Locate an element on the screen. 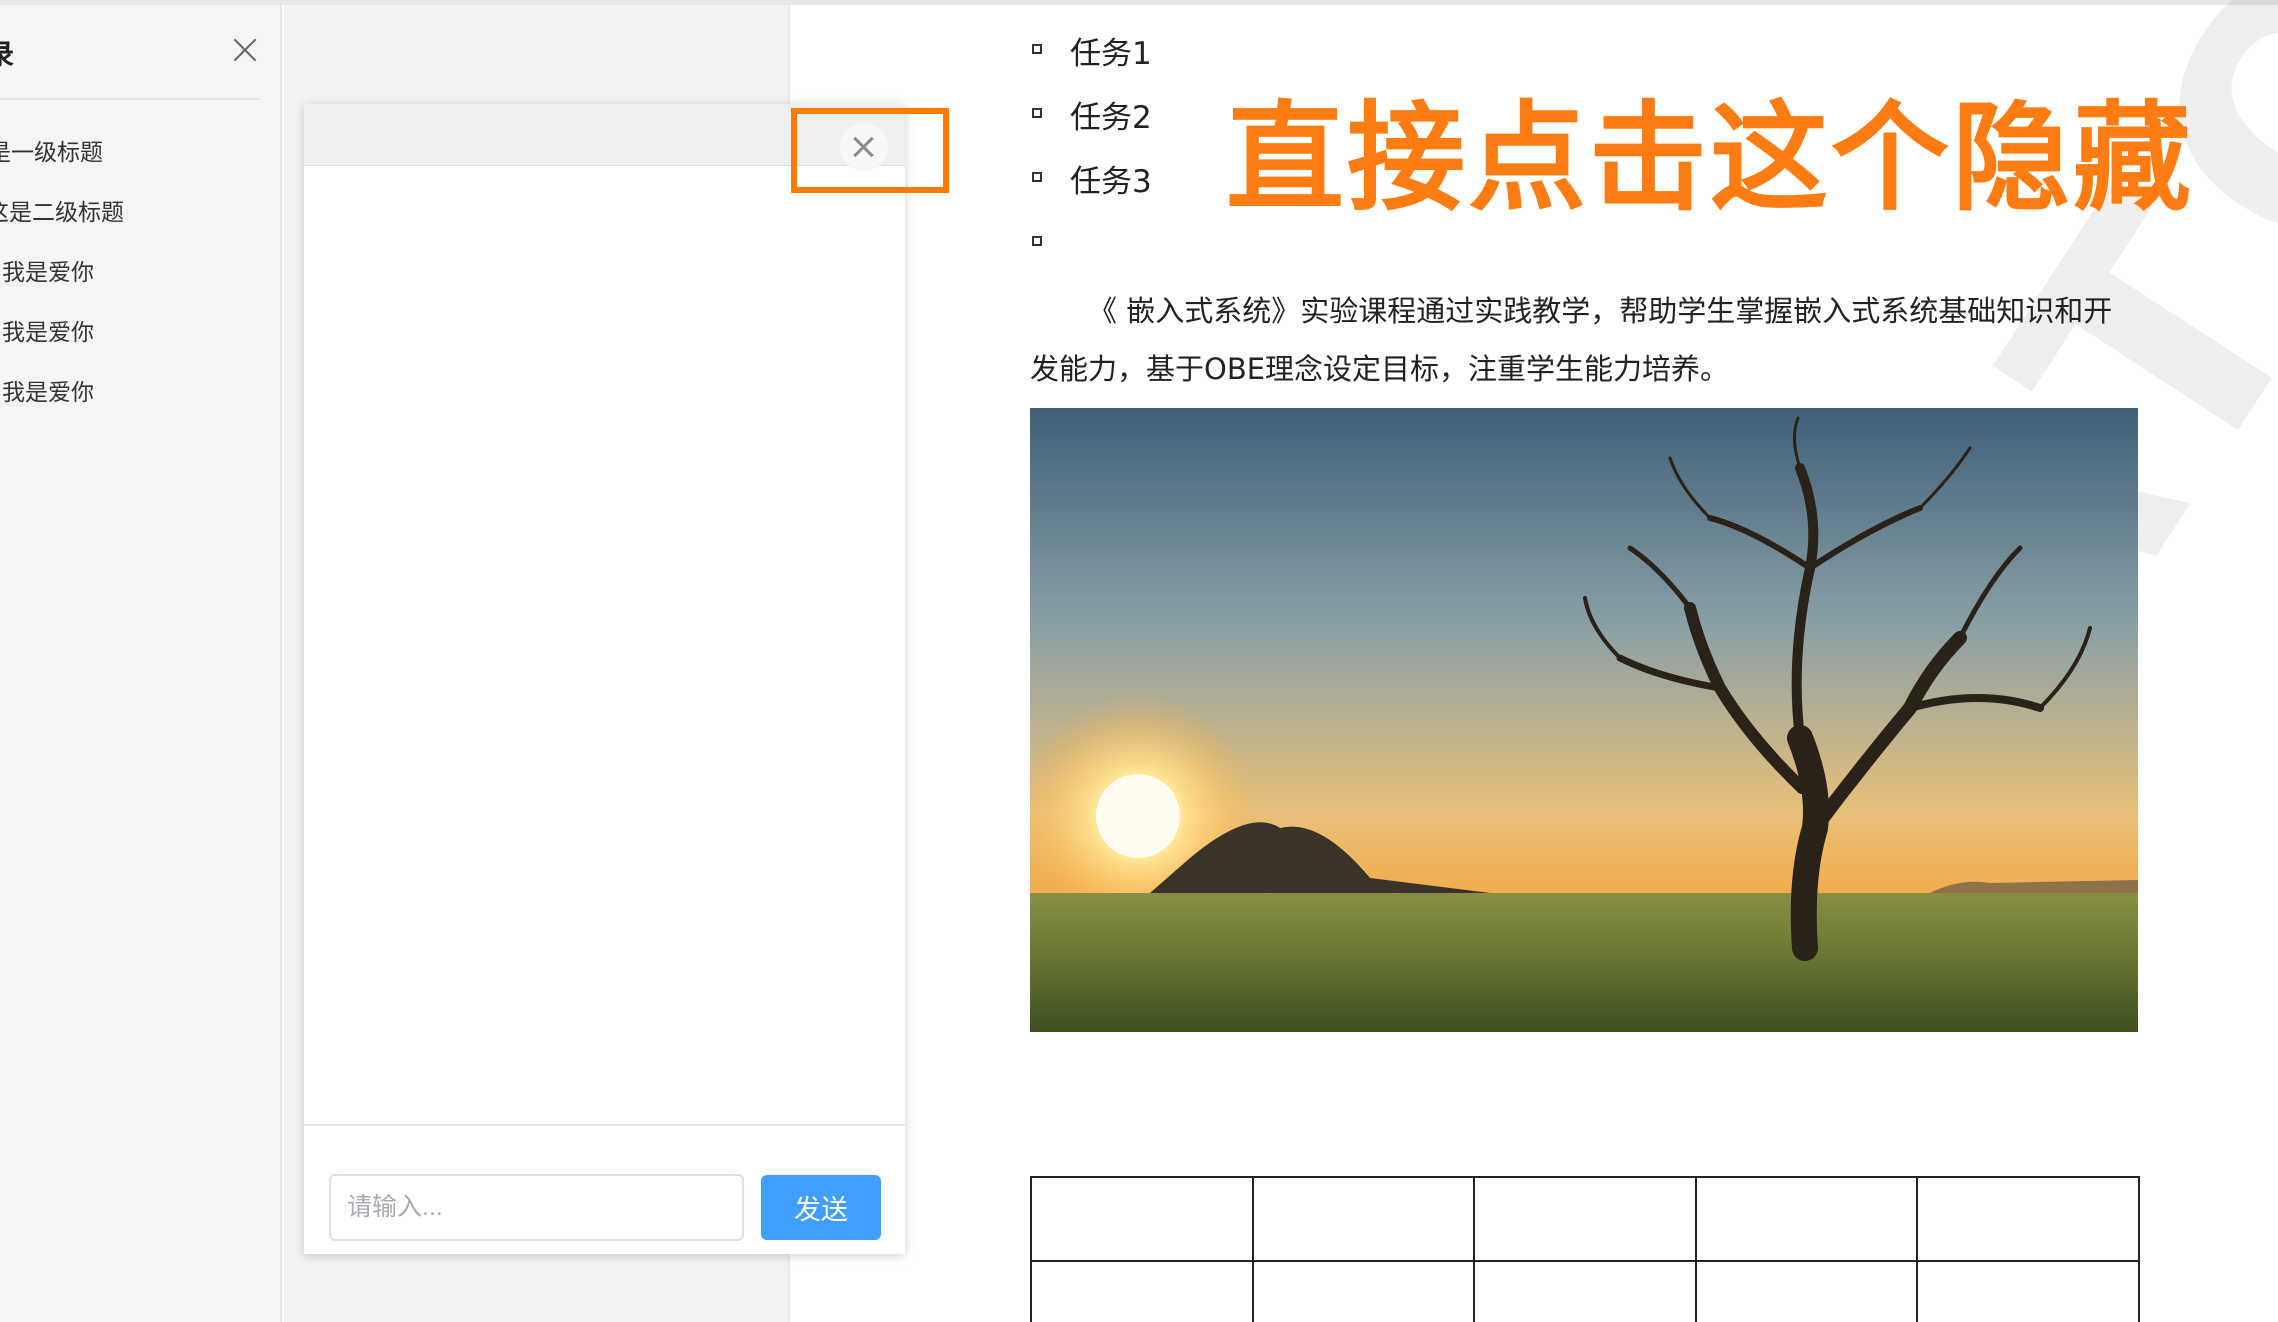 This screenshot has height=1322, width=2278. task-item: 任务3 is located at coordinates (1111, 182).